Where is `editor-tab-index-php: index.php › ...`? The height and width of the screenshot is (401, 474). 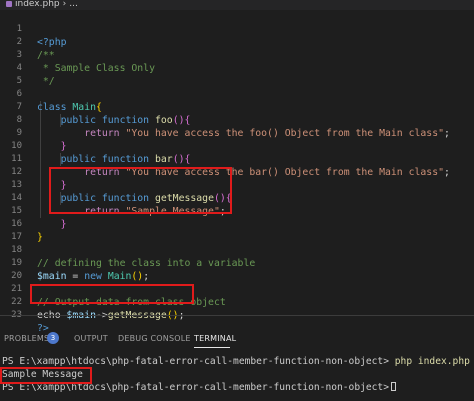 editor-tab-index-php: index.php › ... is located at coordinates (42, 5).